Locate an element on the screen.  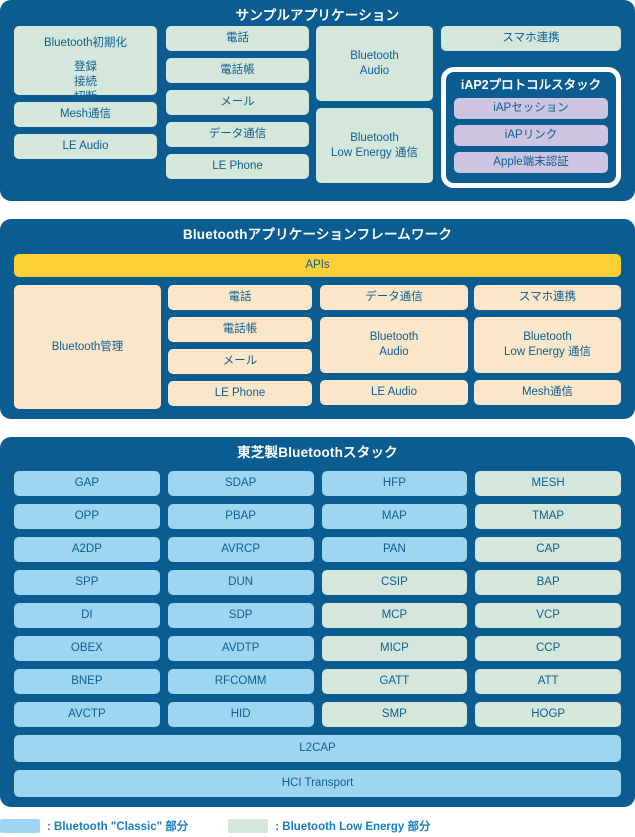
stack-box-smp: SMP is located at coordinates (394, 714).